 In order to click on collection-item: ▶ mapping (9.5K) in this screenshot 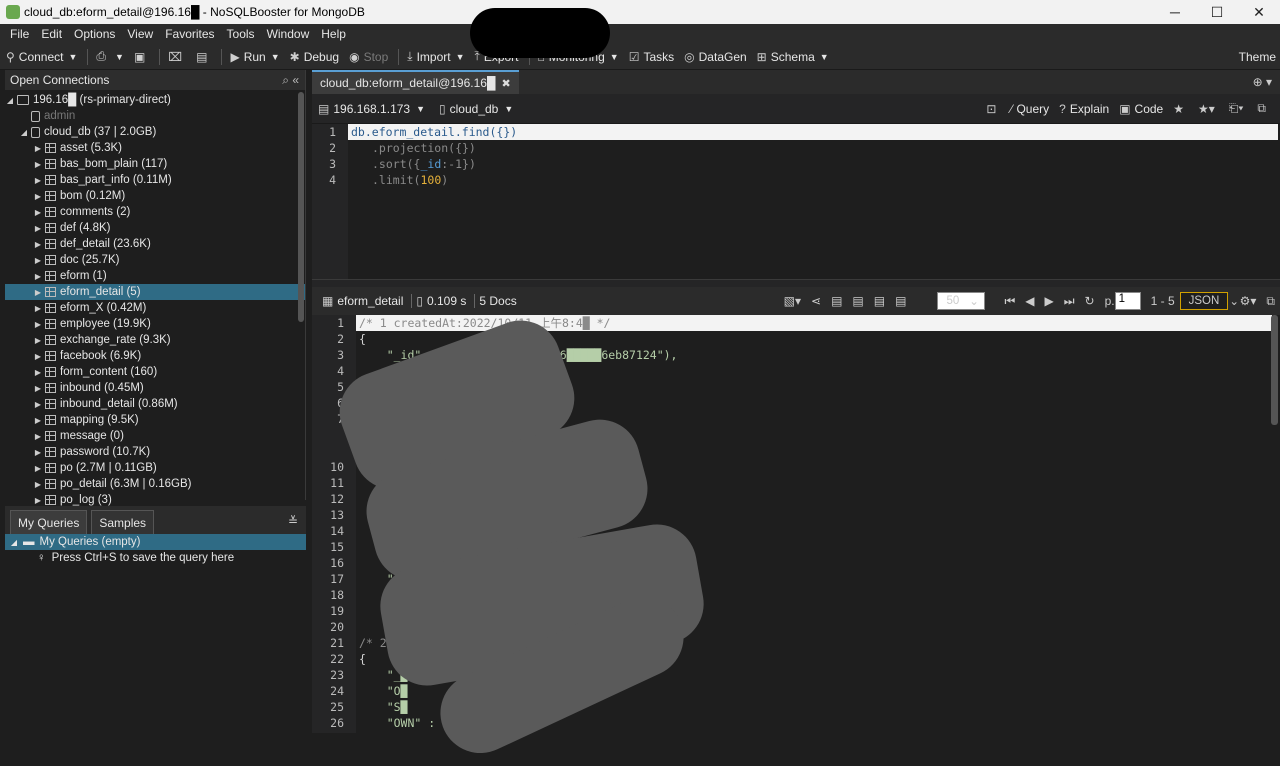, I will do `click(155, 420)`.